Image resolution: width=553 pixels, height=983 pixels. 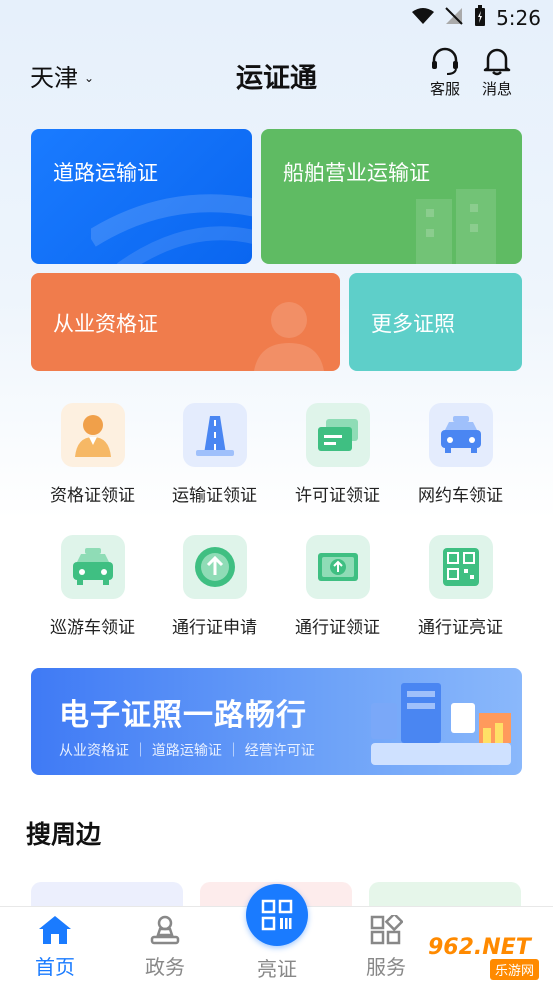 What do you see at coordinates (337, 567) in the screenshot?
I see `upload-card-icon` at bounding box center [337, 567].